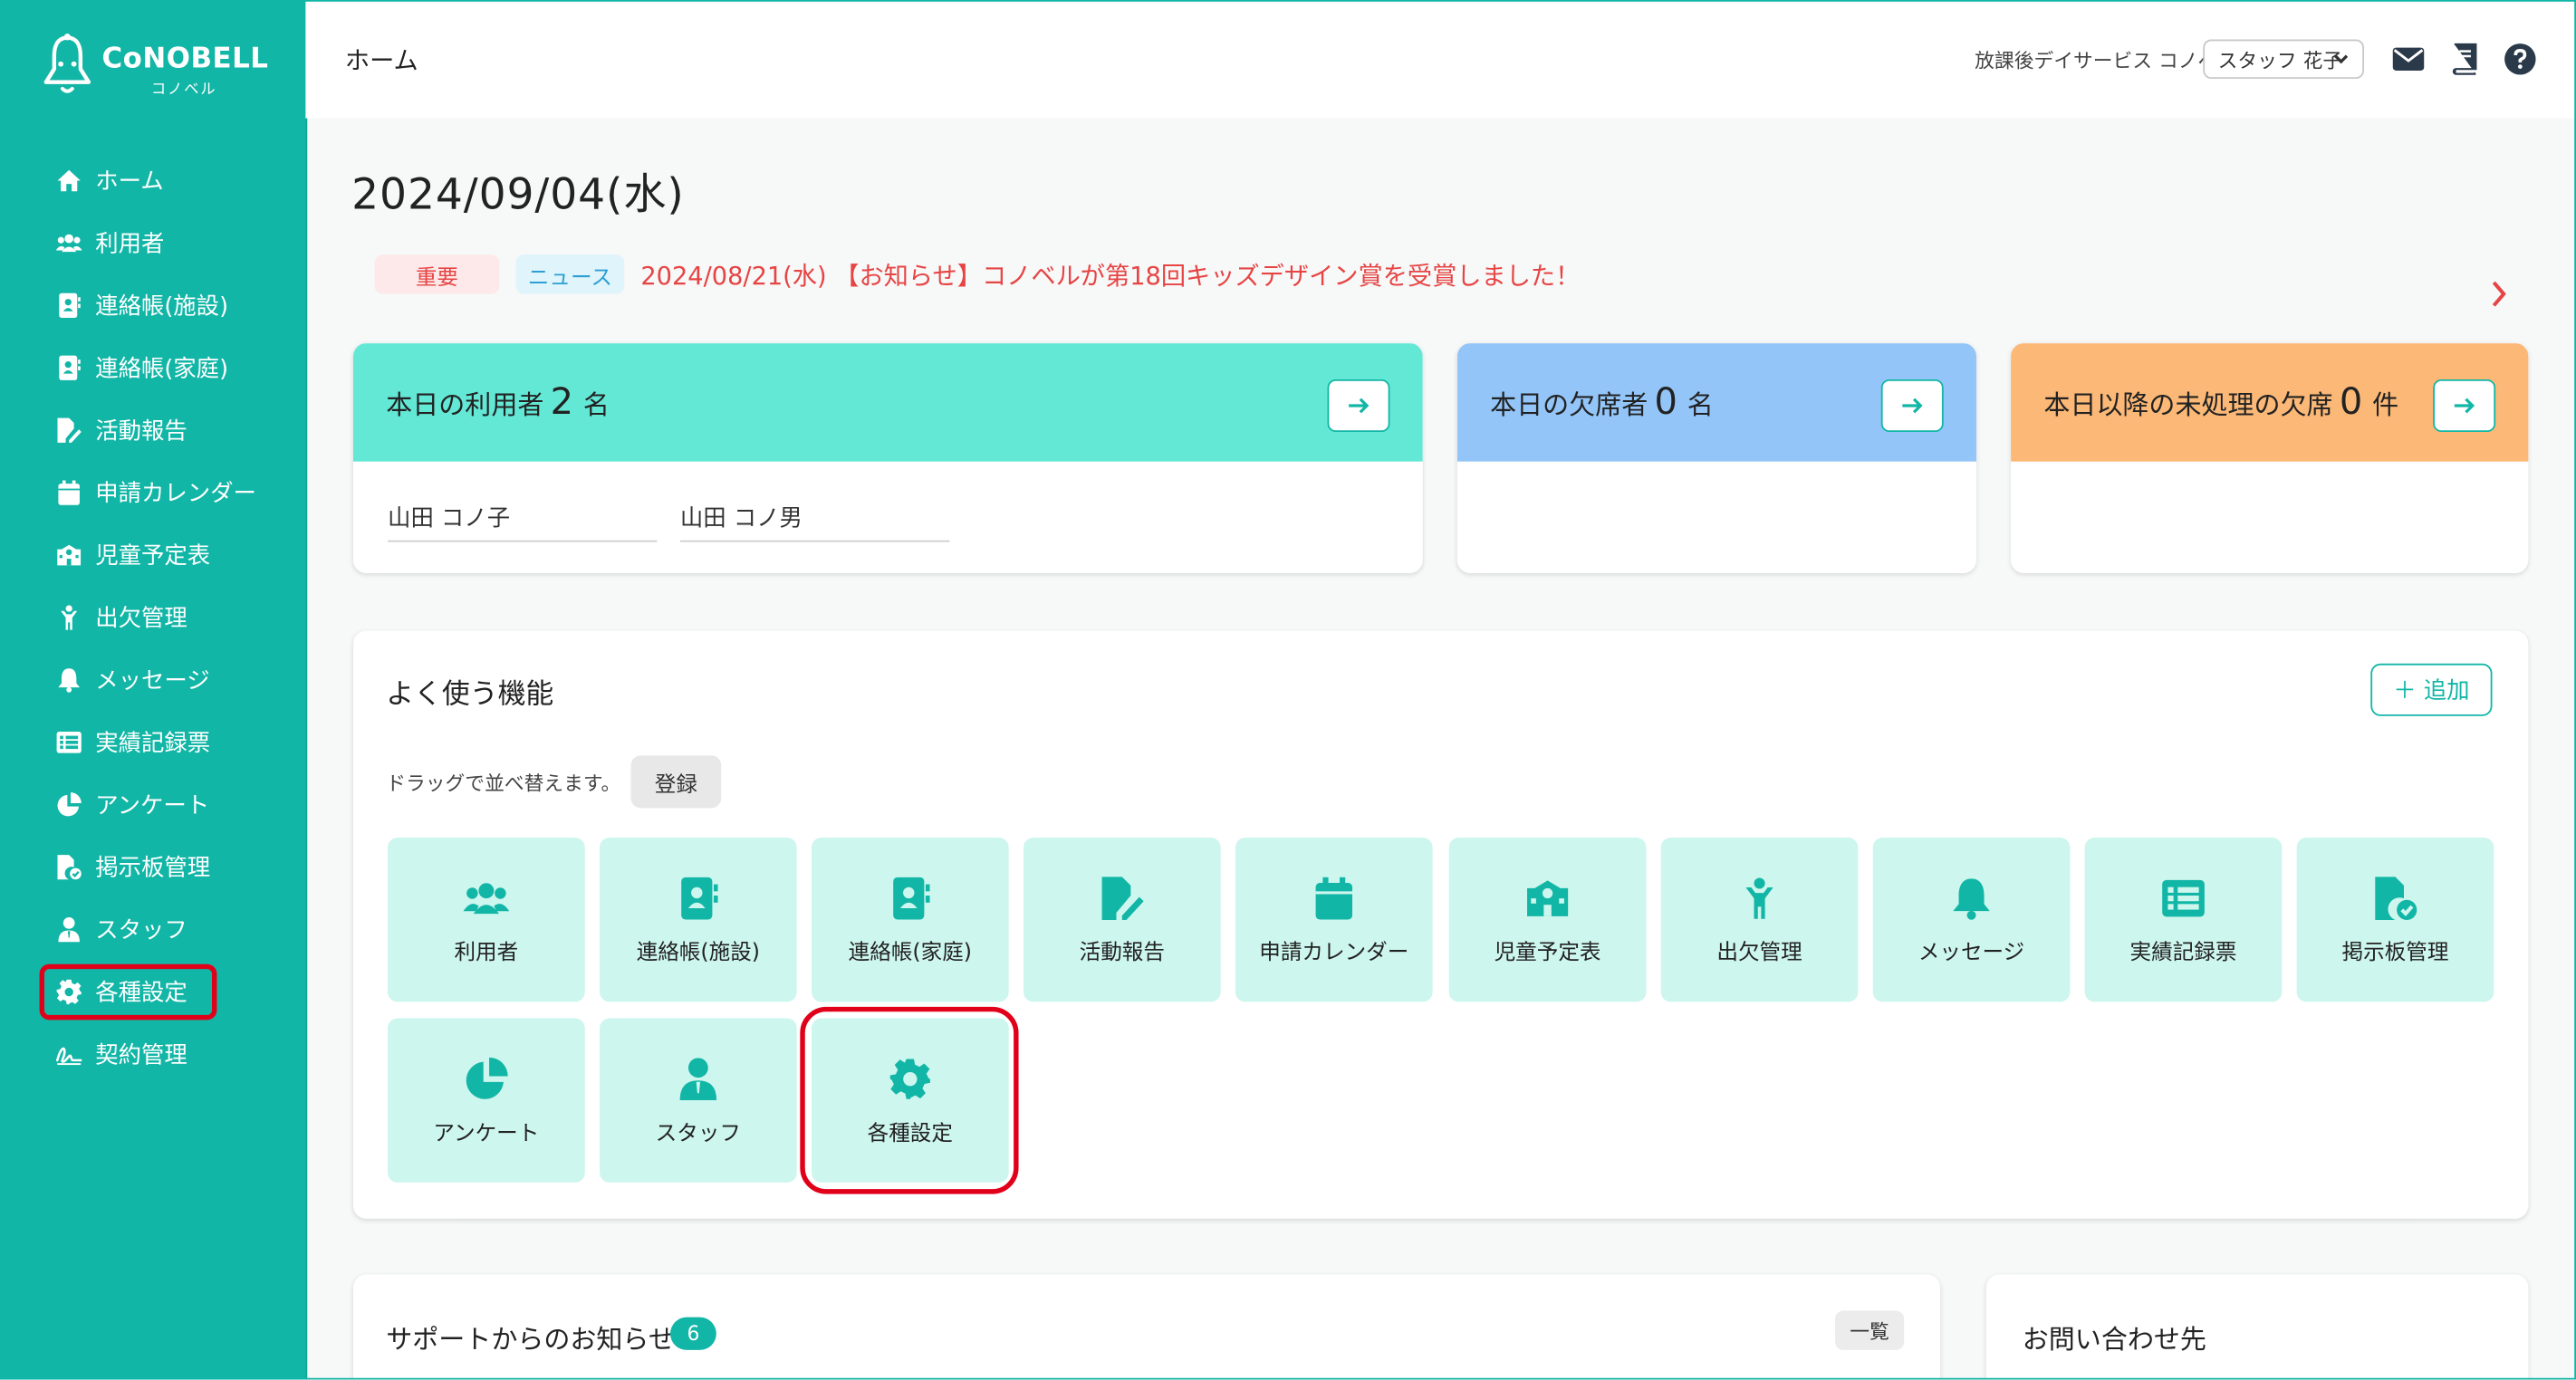 The width and height of the screenshot is (2576, 1380). I want to click on tile-staff: スタッフ, so click(698, 1100).